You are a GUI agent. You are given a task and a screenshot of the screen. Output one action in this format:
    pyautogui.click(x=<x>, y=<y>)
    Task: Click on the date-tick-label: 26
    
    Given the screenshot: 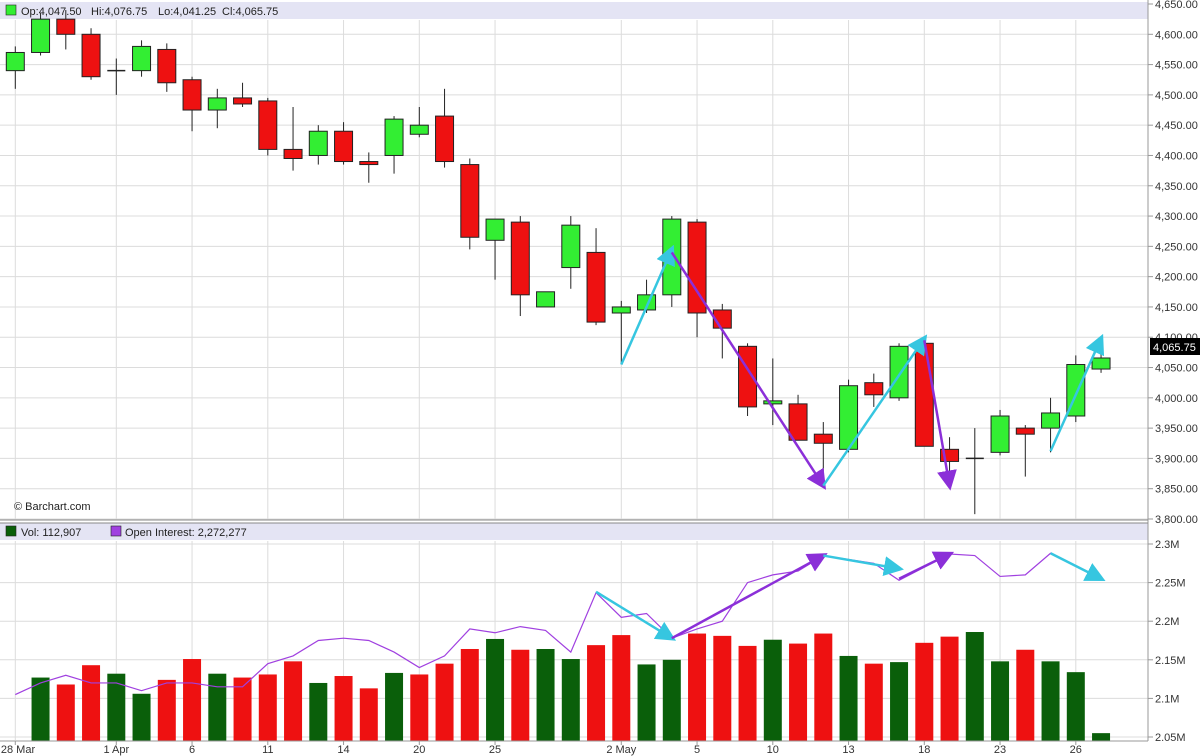 What is the action you would take?
    pyautogui.click(x=1076, y=750)
    